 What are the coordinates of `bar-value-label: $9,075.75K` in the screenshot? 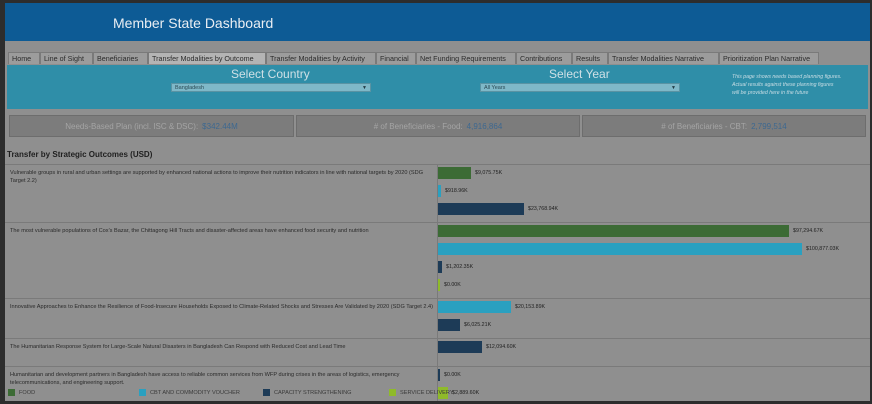 It's located at (489, 173).